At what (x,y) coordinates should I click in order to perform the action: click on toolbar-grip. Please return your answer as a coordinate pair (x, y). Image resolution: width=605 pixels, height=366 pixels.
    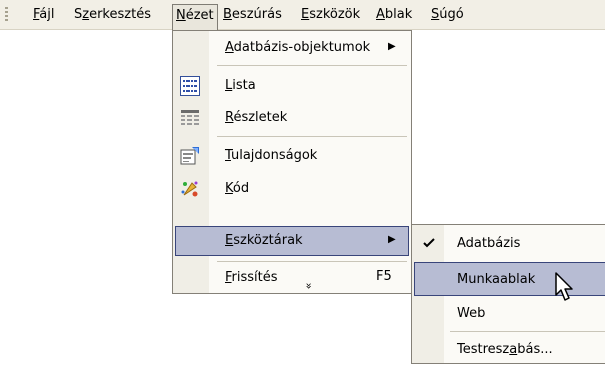
    Looking at the image, I should click on (6, 15).